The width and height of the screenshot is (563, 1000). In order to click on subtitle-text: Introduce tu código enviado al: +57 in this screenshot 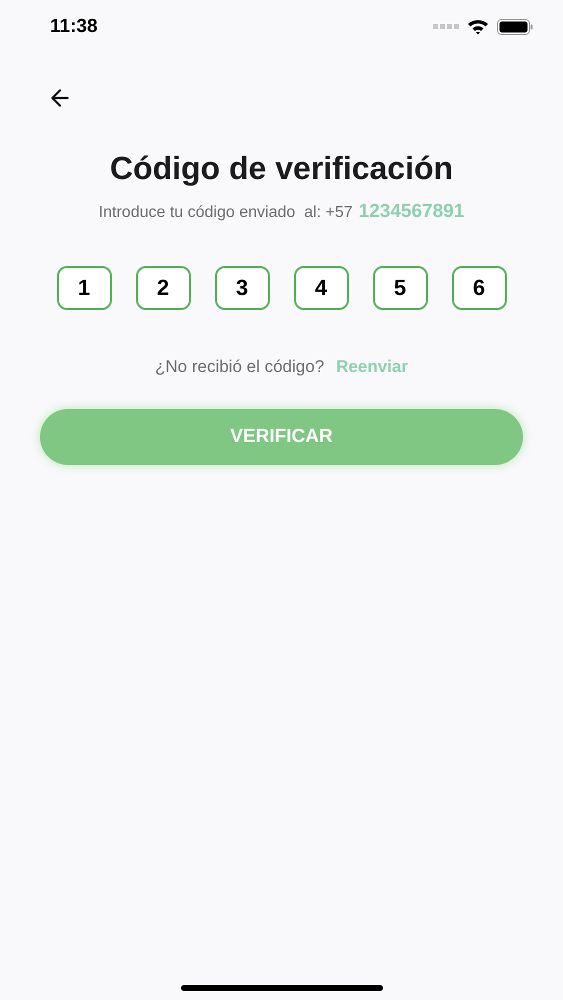, I will do `click(225, 213)`.